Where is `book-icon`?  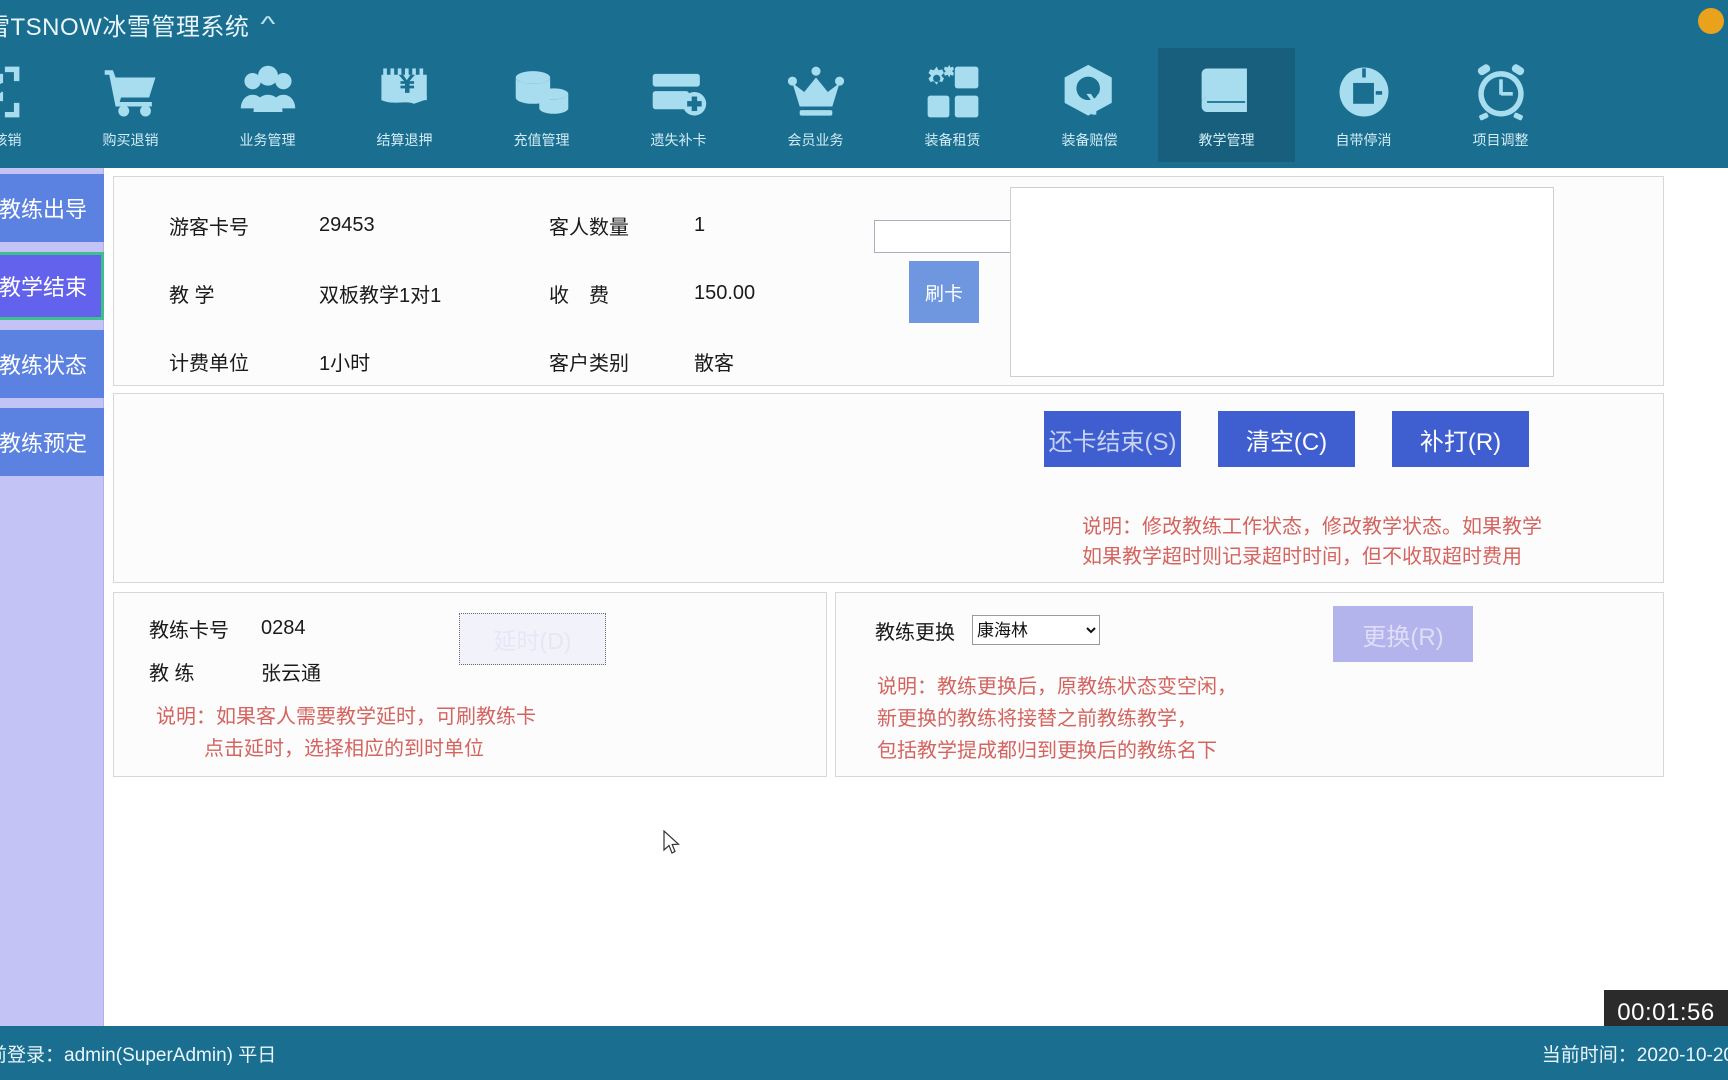
book-icon is located at coordinates (1227, 92).